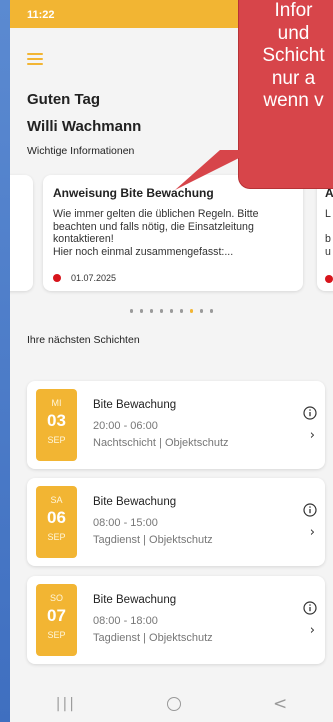 The image size is (333, 722). Describe the element at coordinates (66, 704) in the screenshot. I see `recent-apps-button: |||` at that location.